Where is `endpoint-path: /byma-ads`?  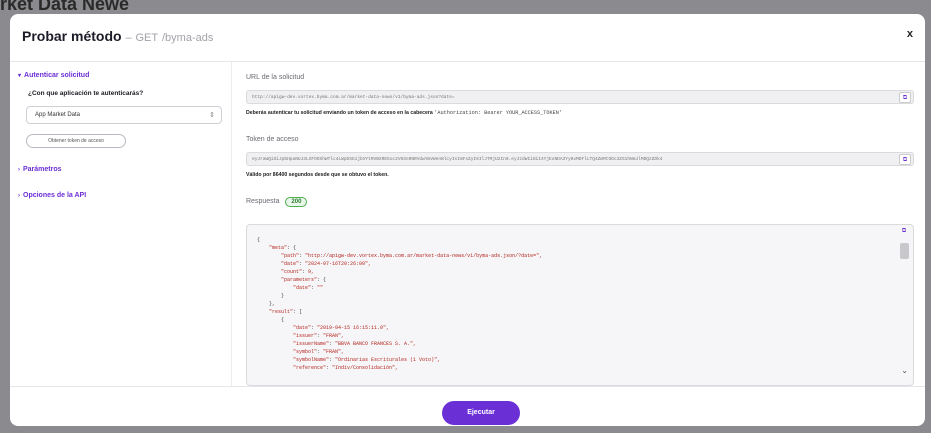 endpoint-path: /byma-ads is located at coordinates (188, 38).